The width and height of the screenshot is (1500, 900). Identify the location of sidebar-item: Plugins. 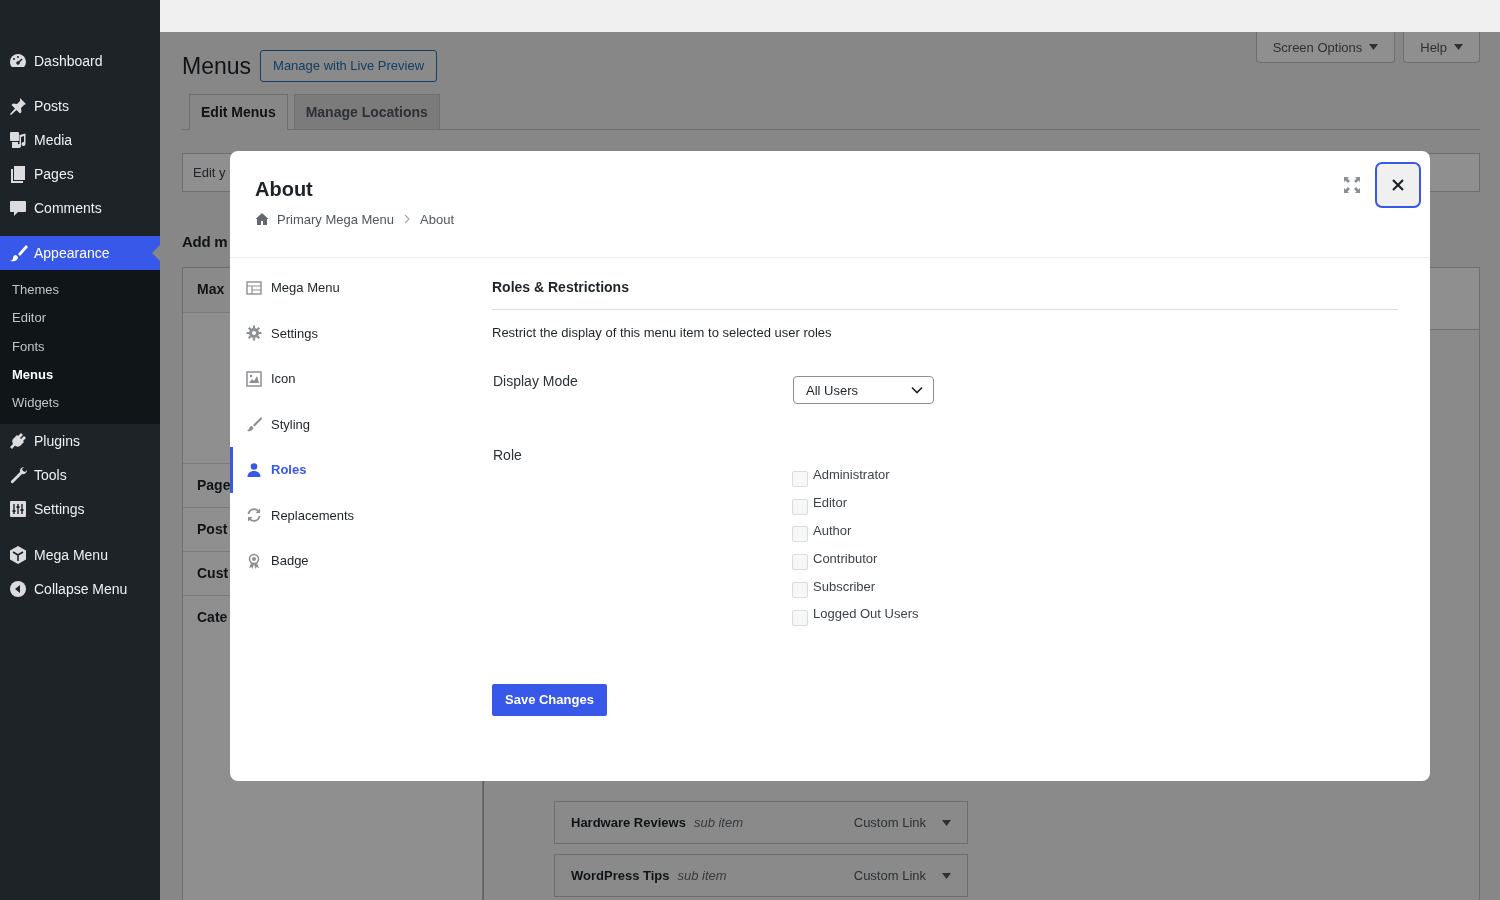
(80, 441).